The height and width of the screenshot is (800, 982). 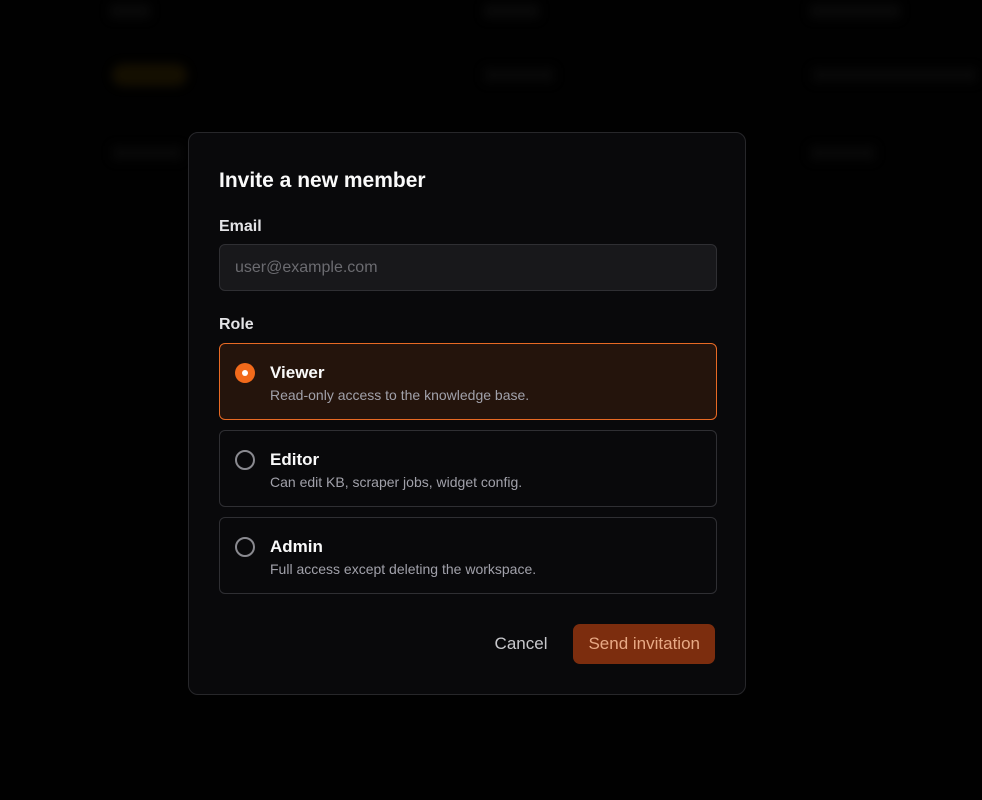 What do you see at coordinates (295, 459) in the screenshot?
I see `role-name: Editor` at bounding box center [295, 459].